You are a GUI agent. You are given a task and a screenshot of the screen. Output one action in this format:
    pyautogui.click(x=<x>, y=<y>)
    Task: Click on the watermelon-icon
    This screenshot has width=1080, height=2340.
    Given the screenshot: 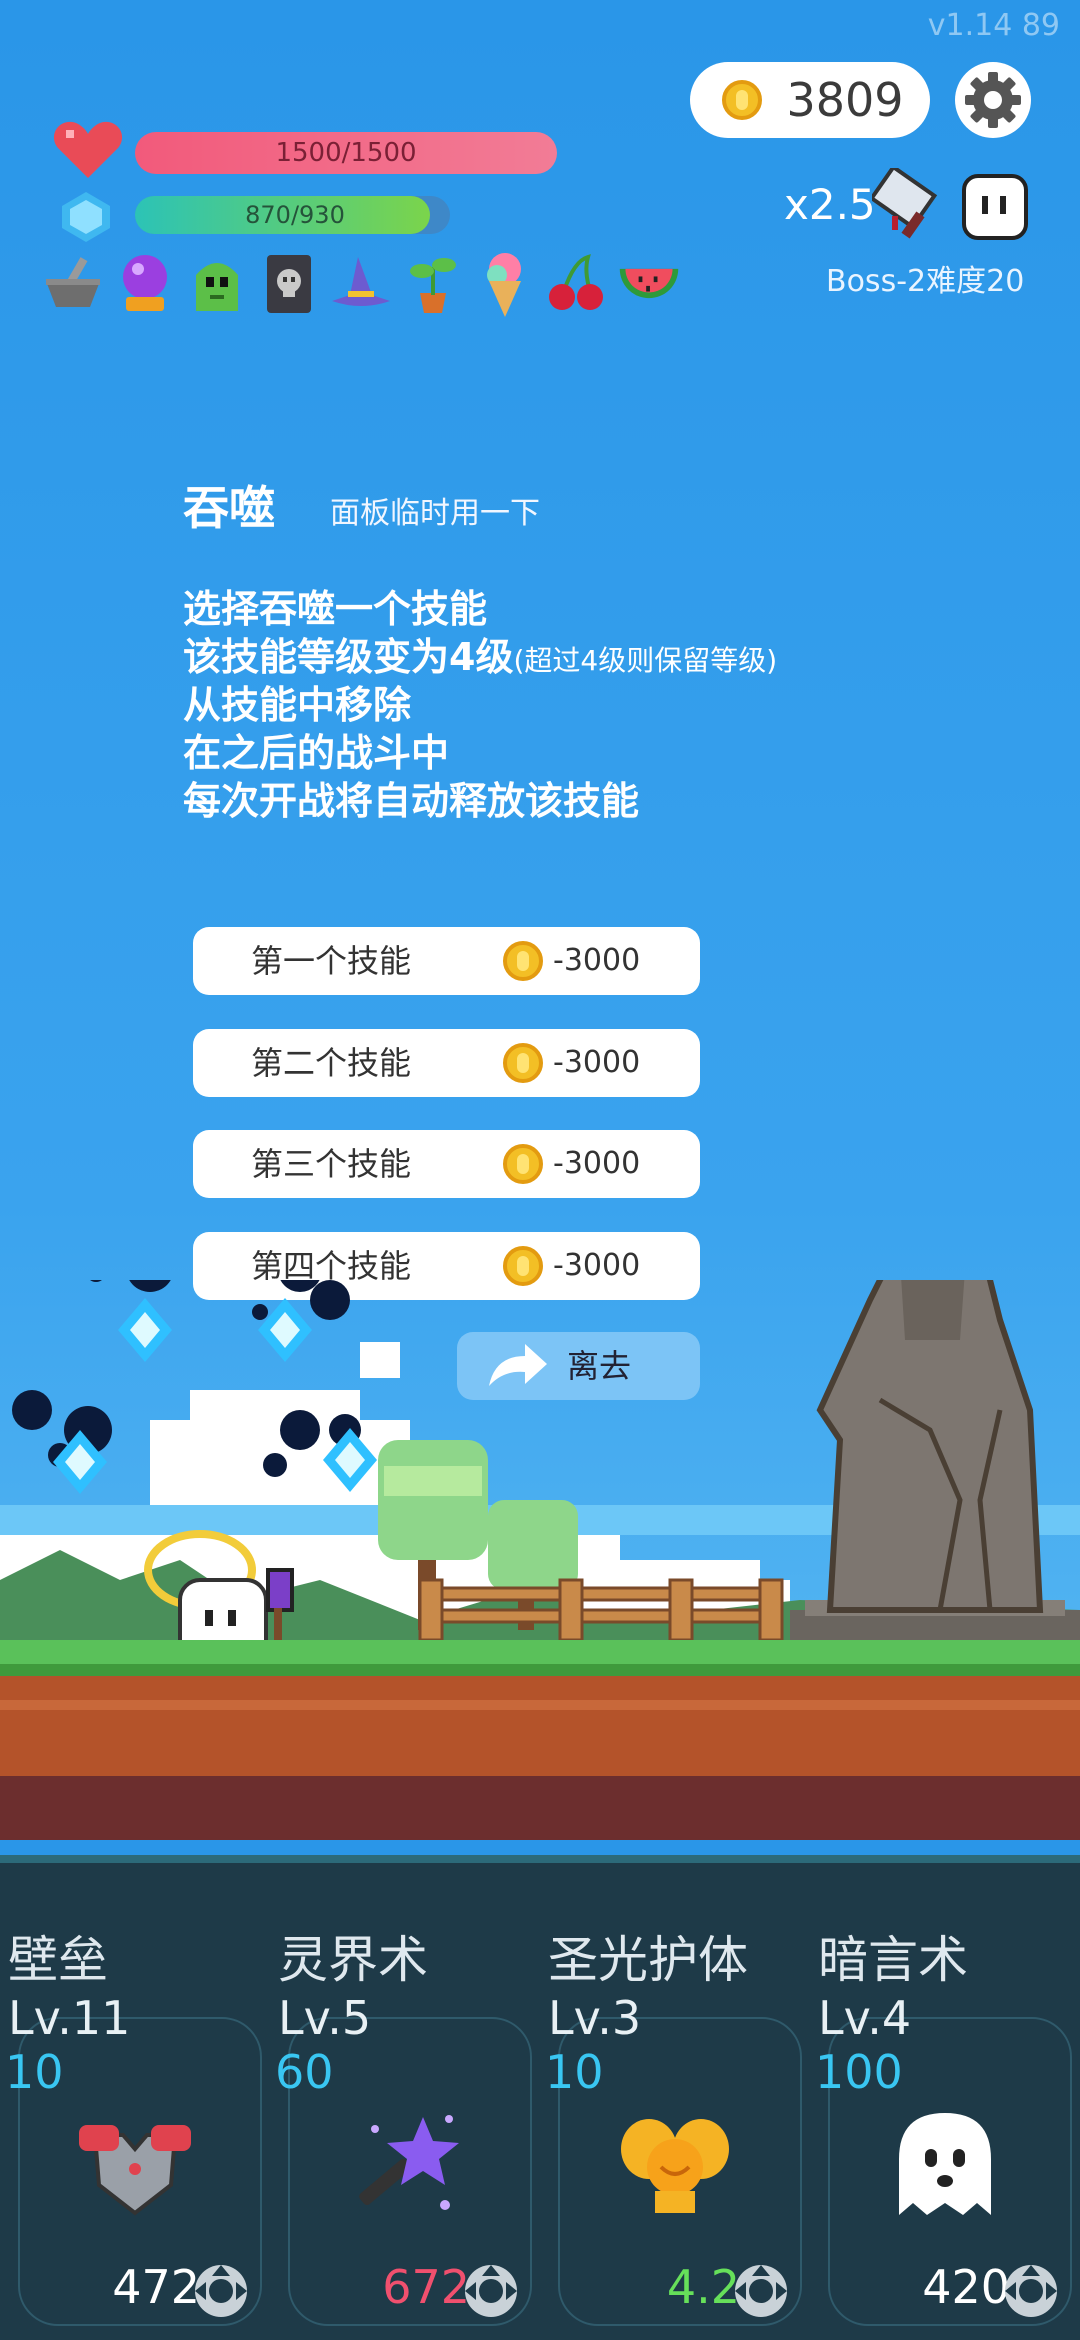 What is the action you would take?
    pyautogui.click(x=649, y=284)
    